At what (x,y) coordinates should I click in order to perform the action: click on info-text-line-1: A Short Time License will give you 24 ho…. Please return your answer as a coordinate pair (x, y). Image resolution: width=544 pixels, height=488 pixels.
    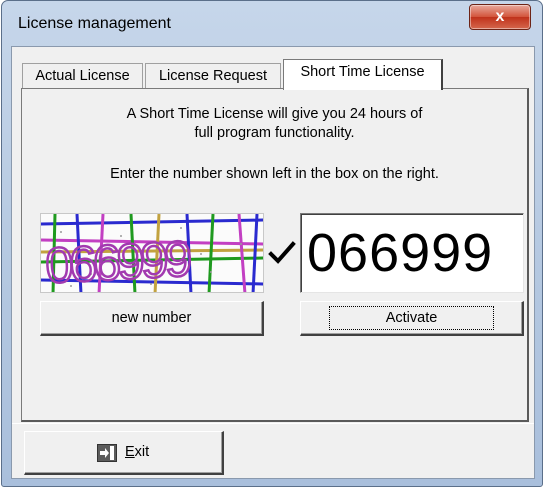
    Looking at the image, I should click on (274, 114).